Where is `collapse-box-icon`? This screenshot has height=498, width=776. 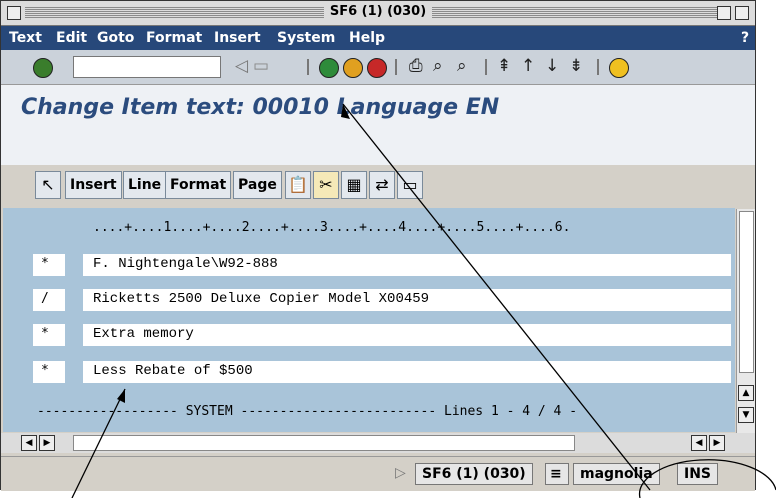 collapse-box-icon is located at coordinates (742, 13).